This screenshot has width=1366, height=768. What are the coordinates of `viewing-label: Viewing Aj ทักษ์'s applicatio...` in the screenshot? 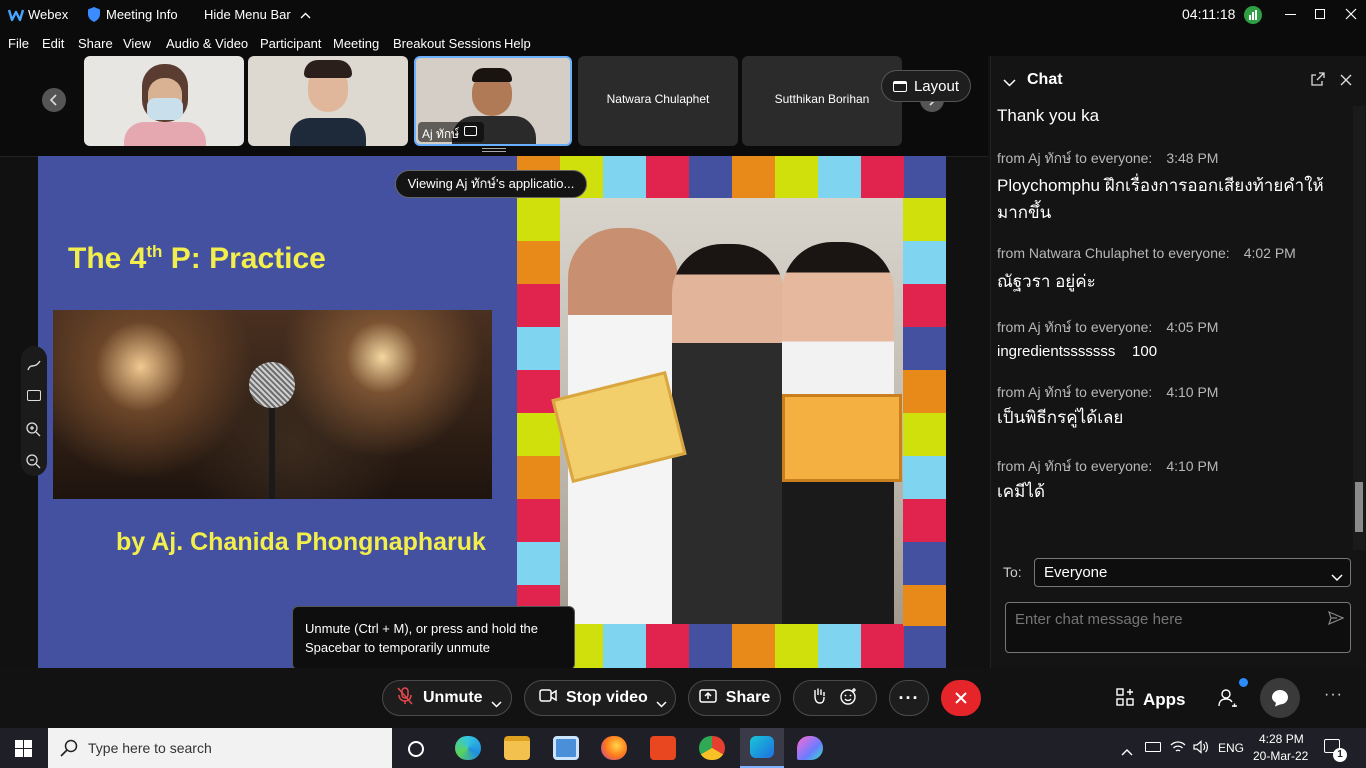 It's located at (491, 184).